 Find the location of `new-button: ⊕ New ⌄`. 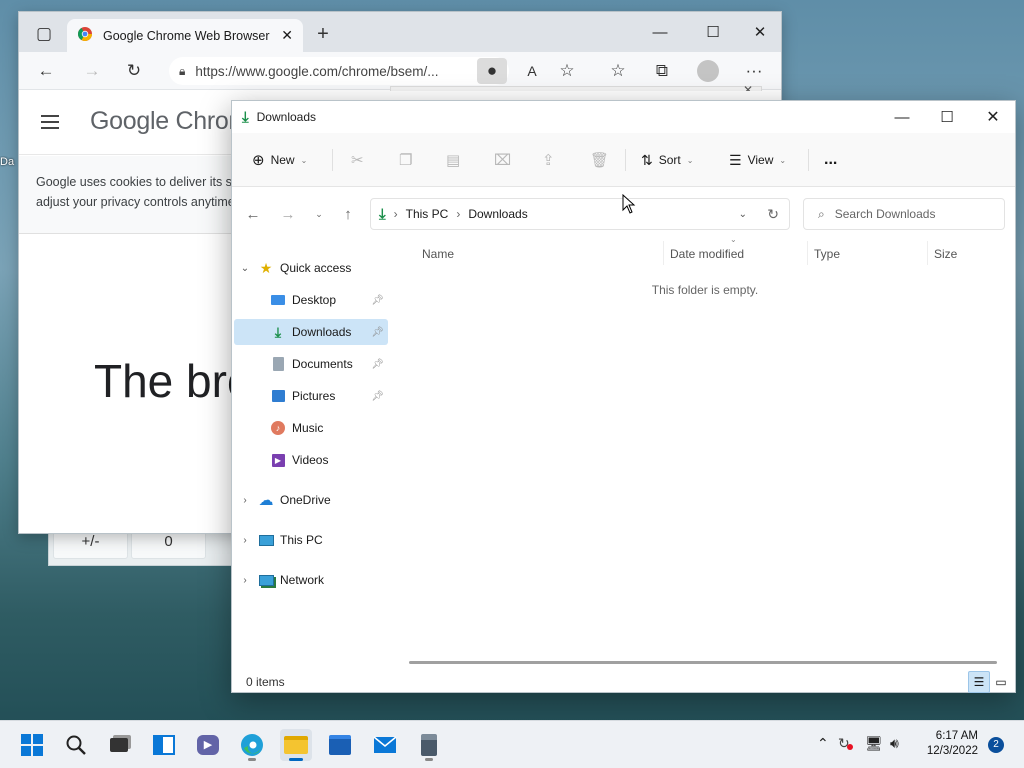

new-button: ⊕ New ⌄ is located at coordinates (279, 160).